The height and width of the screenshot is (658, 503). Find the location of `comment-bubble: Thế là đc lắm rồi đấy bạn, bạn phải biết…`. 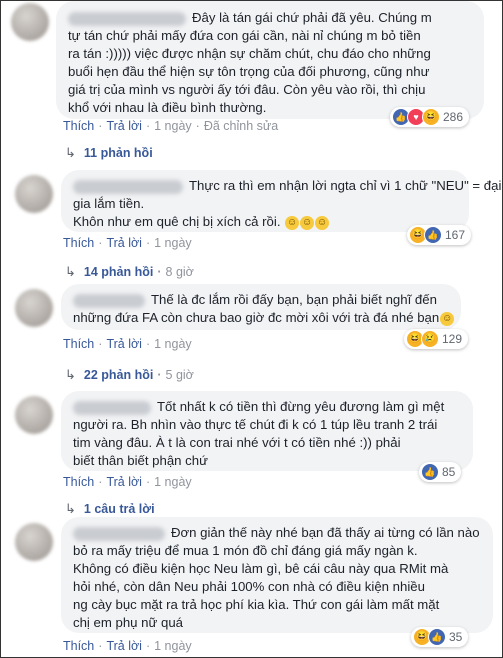

comment-bubble: Thế là đc lắm rồi đấy bạn, bạn phải biết… is located at coordinates (261, 307).